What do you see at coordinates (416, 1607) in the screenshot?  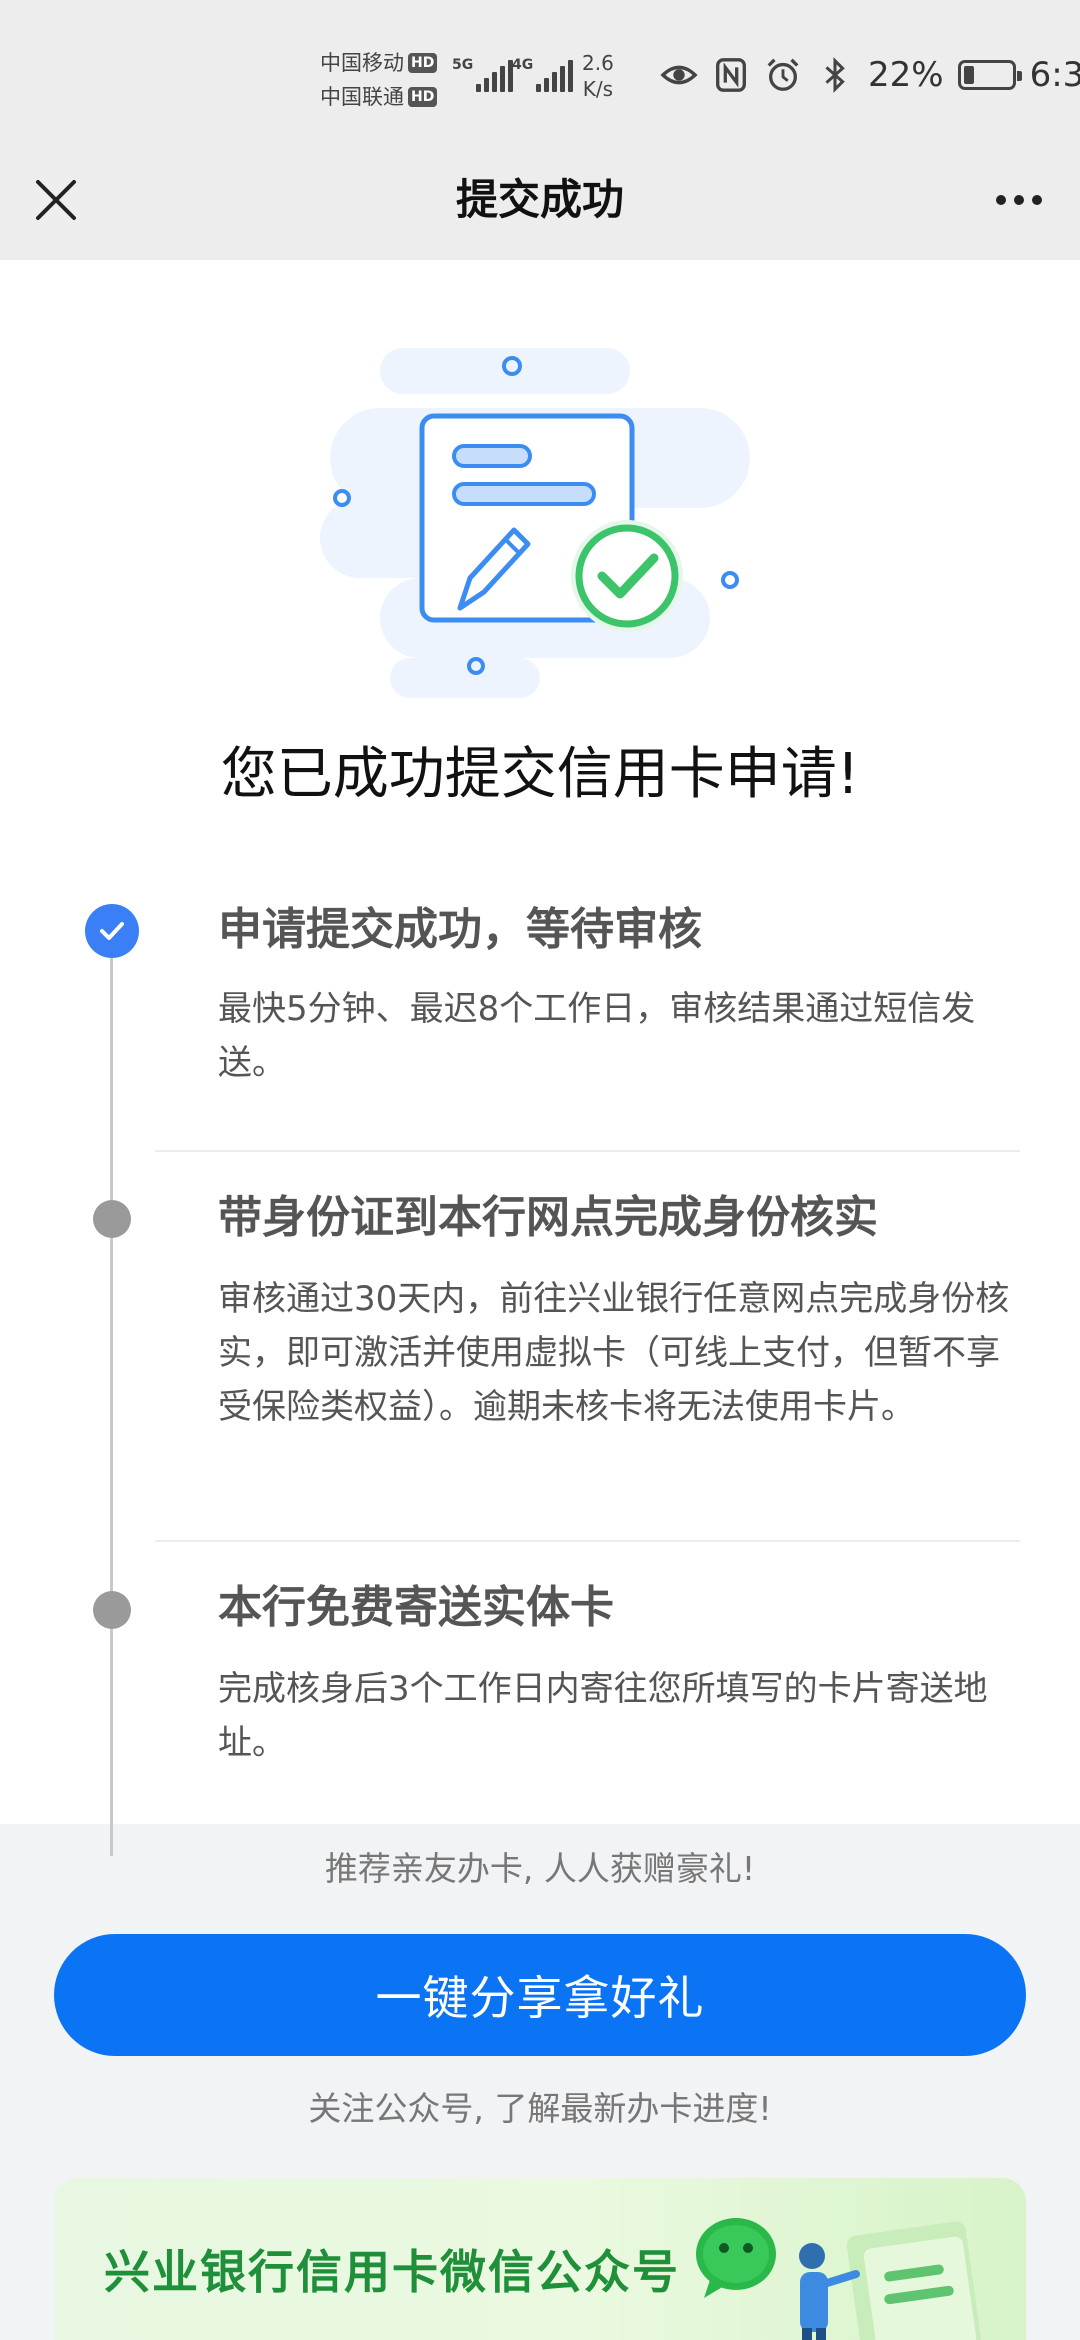 I see `step-title: 本行免费寄送实体卡` at bounding box center [416, 1607].